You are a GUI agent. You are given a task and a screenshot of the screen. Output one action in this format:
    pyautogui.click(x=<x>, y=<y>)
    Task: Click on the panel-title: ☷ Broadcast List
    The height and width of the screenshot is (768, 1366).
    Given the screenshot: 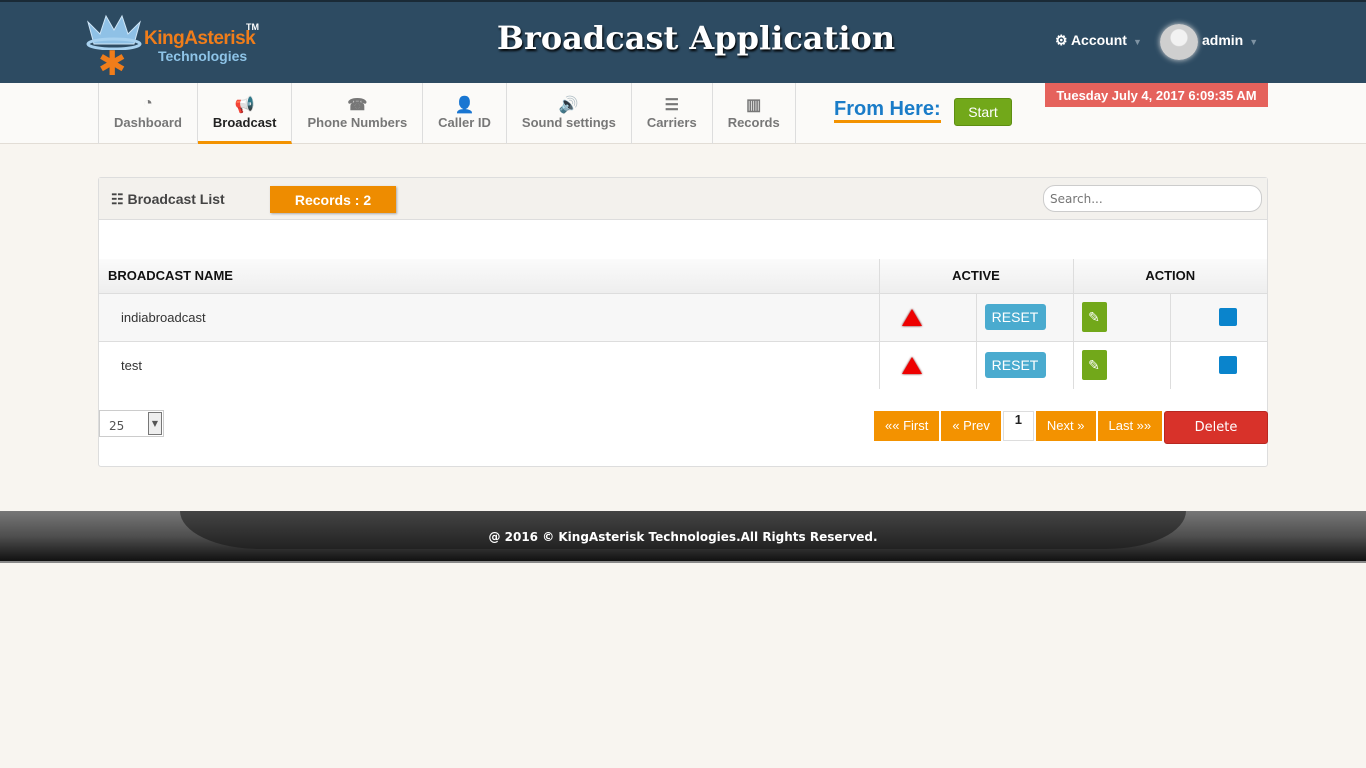 What is the action you would take?
    pyautogui.click(x=168, y=199)
    